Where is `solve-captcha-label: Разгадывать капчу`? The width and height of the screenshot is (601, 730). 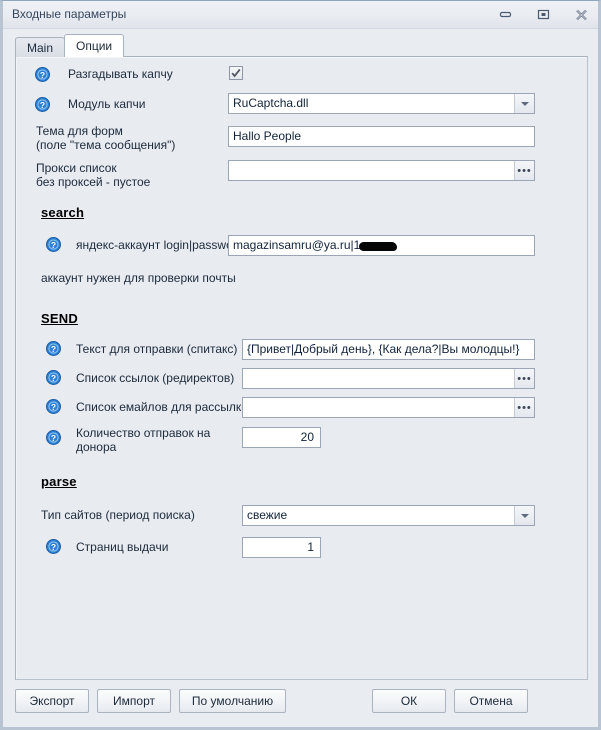
solve-captcha-label: Разгадывать капчу is located at coordinates (120, 74).